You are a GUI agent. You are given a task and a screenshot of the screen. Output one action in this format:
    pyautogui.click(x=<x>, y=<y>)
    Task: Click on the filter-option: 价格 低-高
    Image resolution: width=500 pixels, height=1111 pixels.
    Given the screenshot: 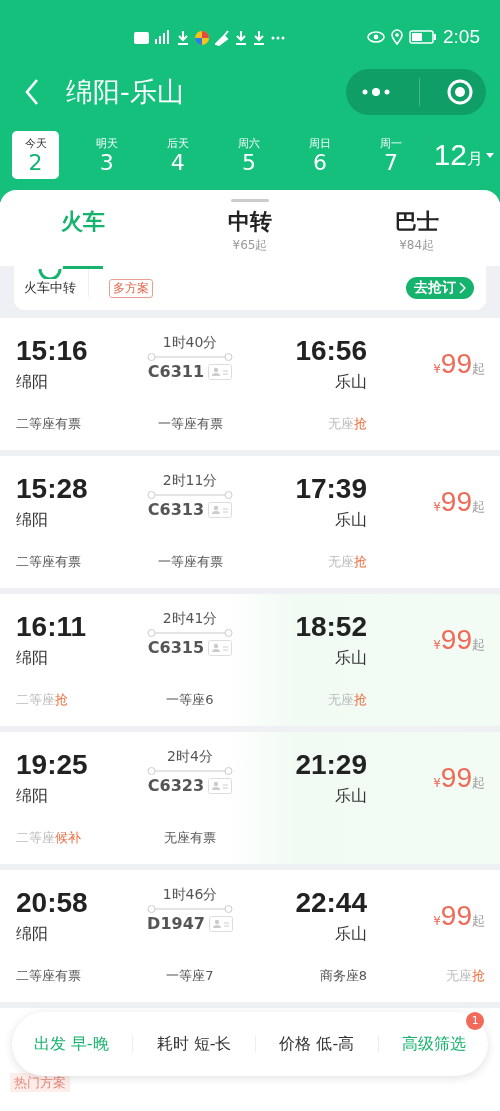 What is the action you would take?
    pyautogui.click(x=317, y=1044)
    